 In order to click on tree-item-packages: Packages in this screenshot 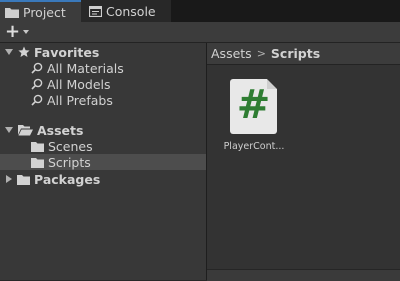, I will do `click(103, 179)`.